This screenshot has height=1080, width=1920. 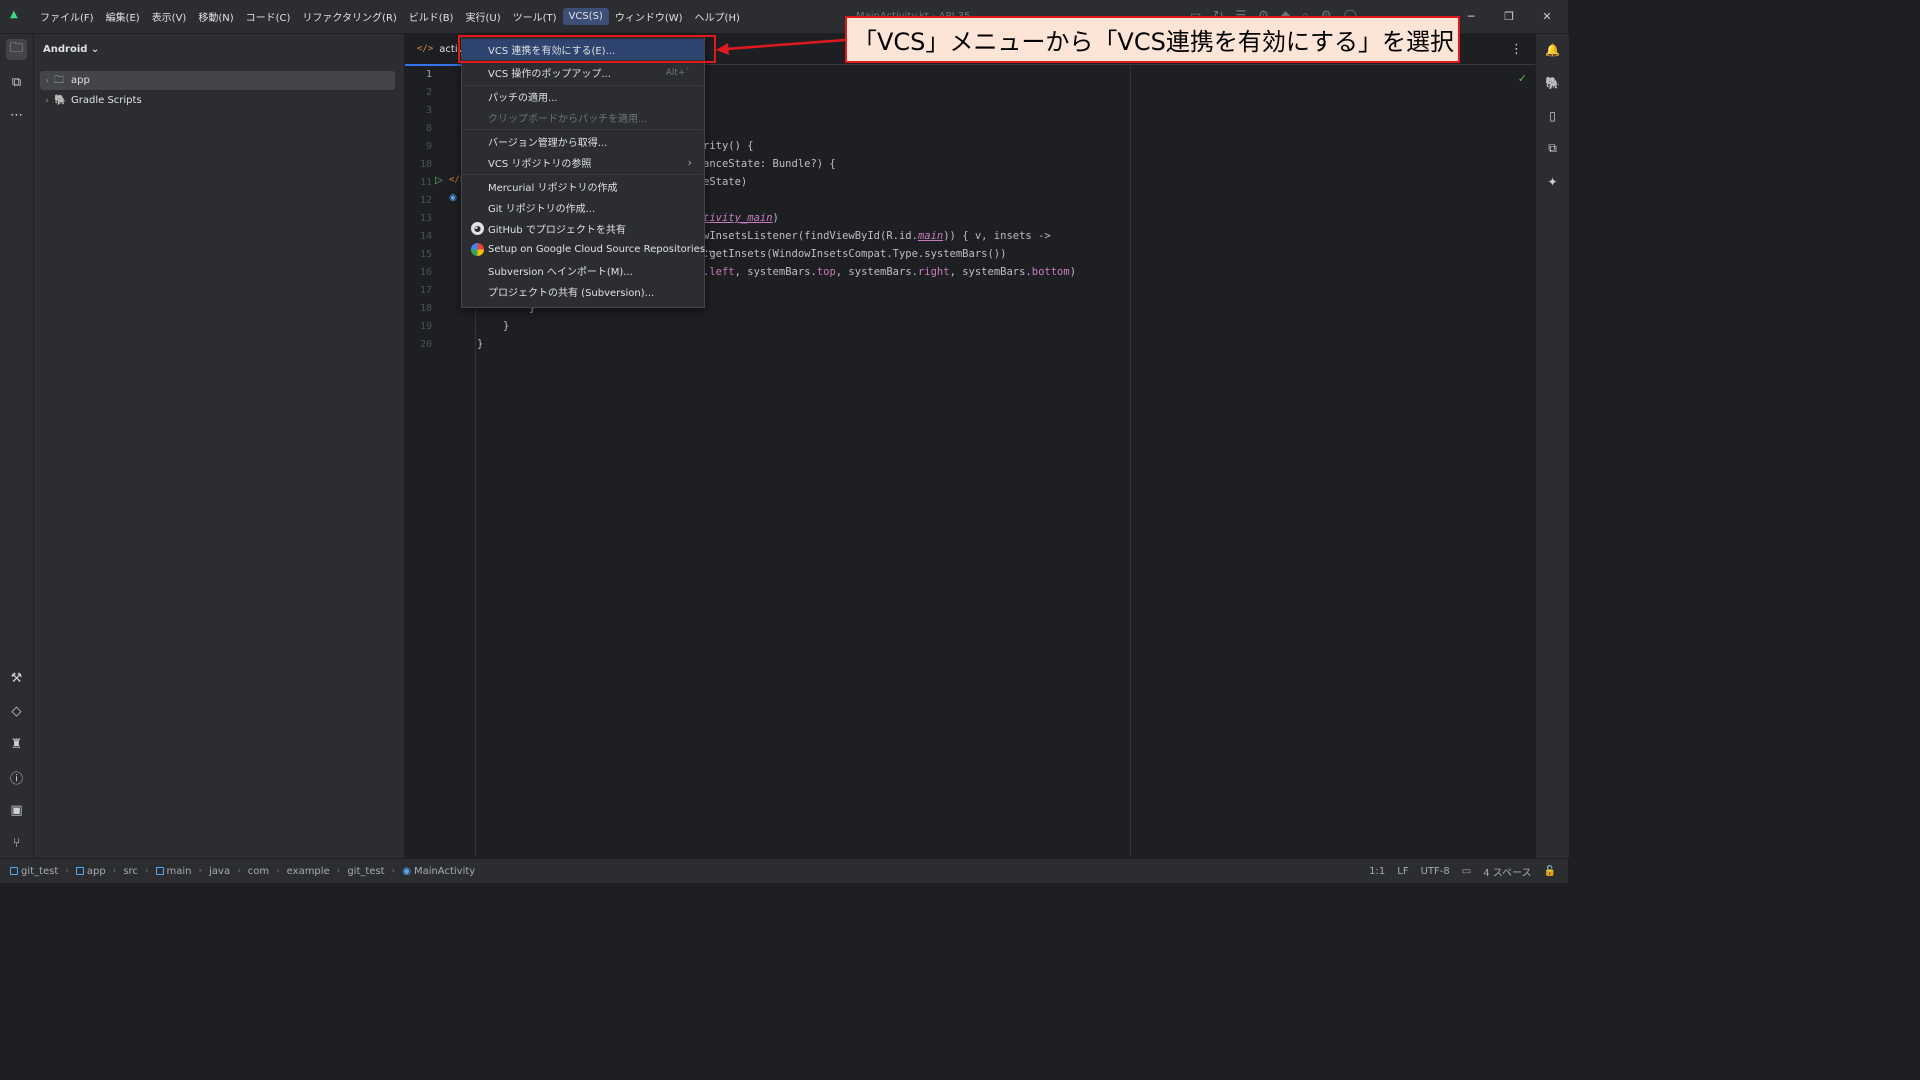 I want to click on indent-setting: 4 スペース, so click(x=1507, y=871).